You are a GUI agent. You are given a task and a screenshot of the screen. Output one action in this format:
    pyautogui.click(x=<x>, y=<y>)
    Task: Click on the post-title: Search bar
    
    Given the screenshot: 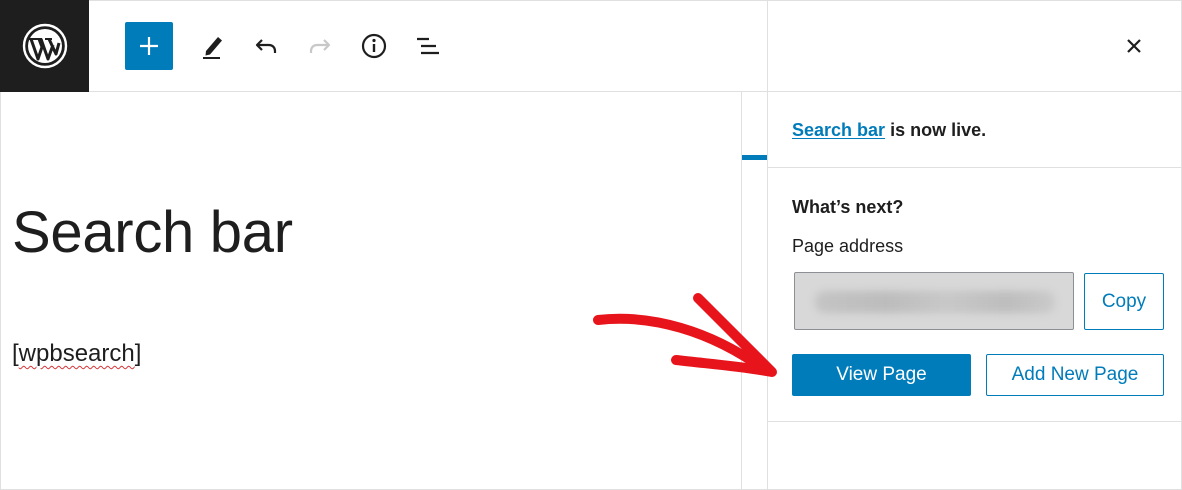 What is the action you would take?
    pyautogui.click(x=152, y=233)
    